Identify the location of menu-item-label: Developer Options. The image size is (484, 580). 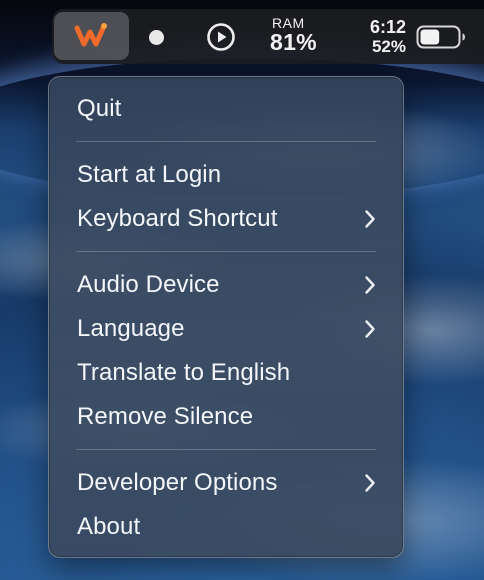
(177, 482).